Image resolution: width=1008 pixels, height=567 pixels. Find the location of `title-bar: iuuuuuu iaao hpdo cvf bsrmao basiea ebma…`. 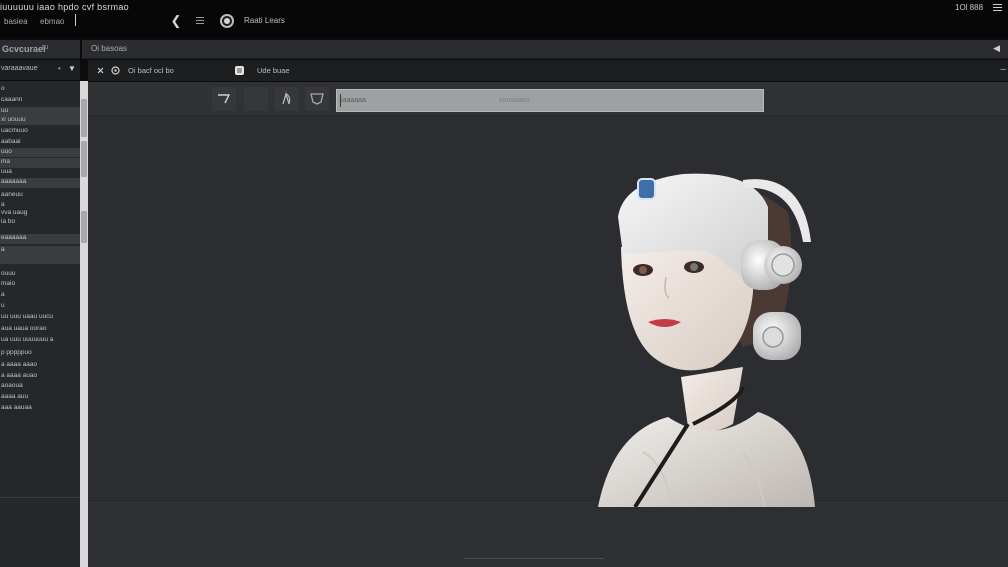

title-bar: iuuuuuu iaao hpdo cvf bsrmao basiea ebma… is located at coordinates (504, 19).